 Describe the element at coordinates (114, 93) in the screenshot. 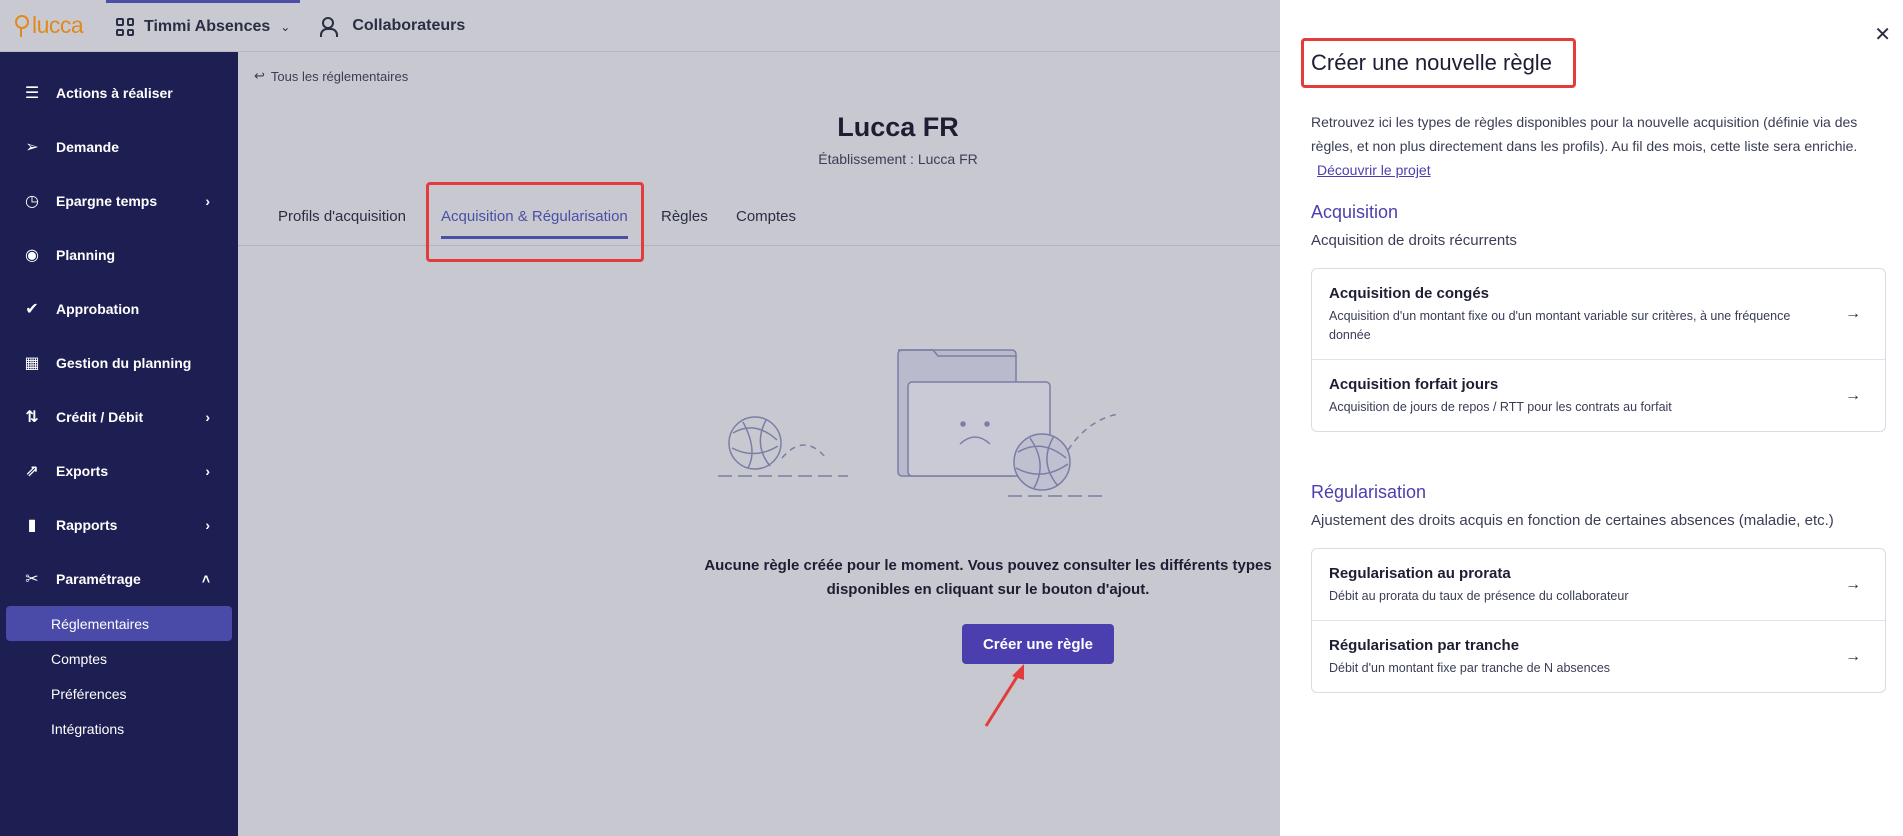

I see `sidebar-item-label: Actions à réaliser` at that location.